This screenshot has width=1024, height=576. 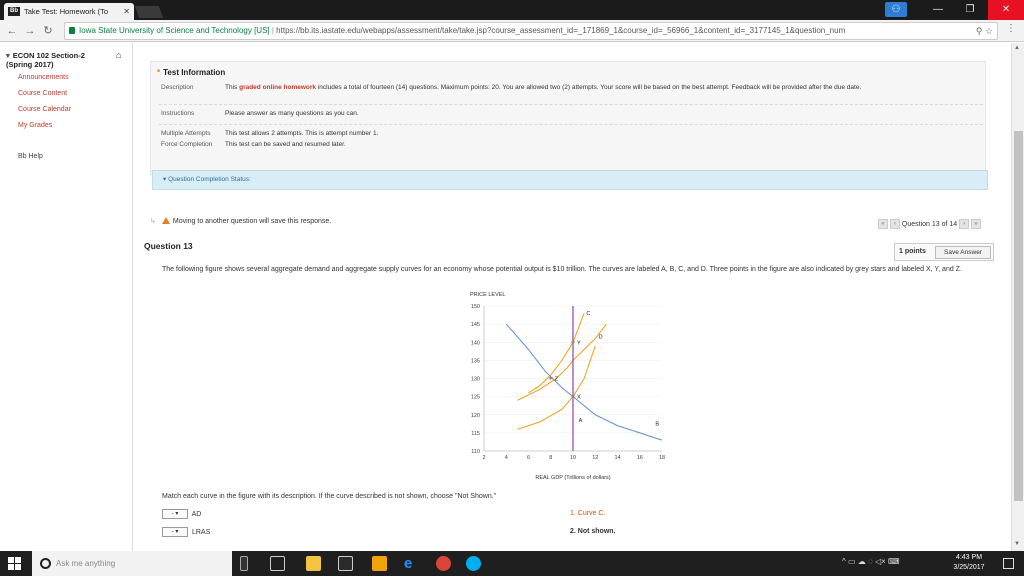 What do you see at coordinates (30, 31) in the screenshot?
I see `forward-icon: →` at bounding box center [30, 31].